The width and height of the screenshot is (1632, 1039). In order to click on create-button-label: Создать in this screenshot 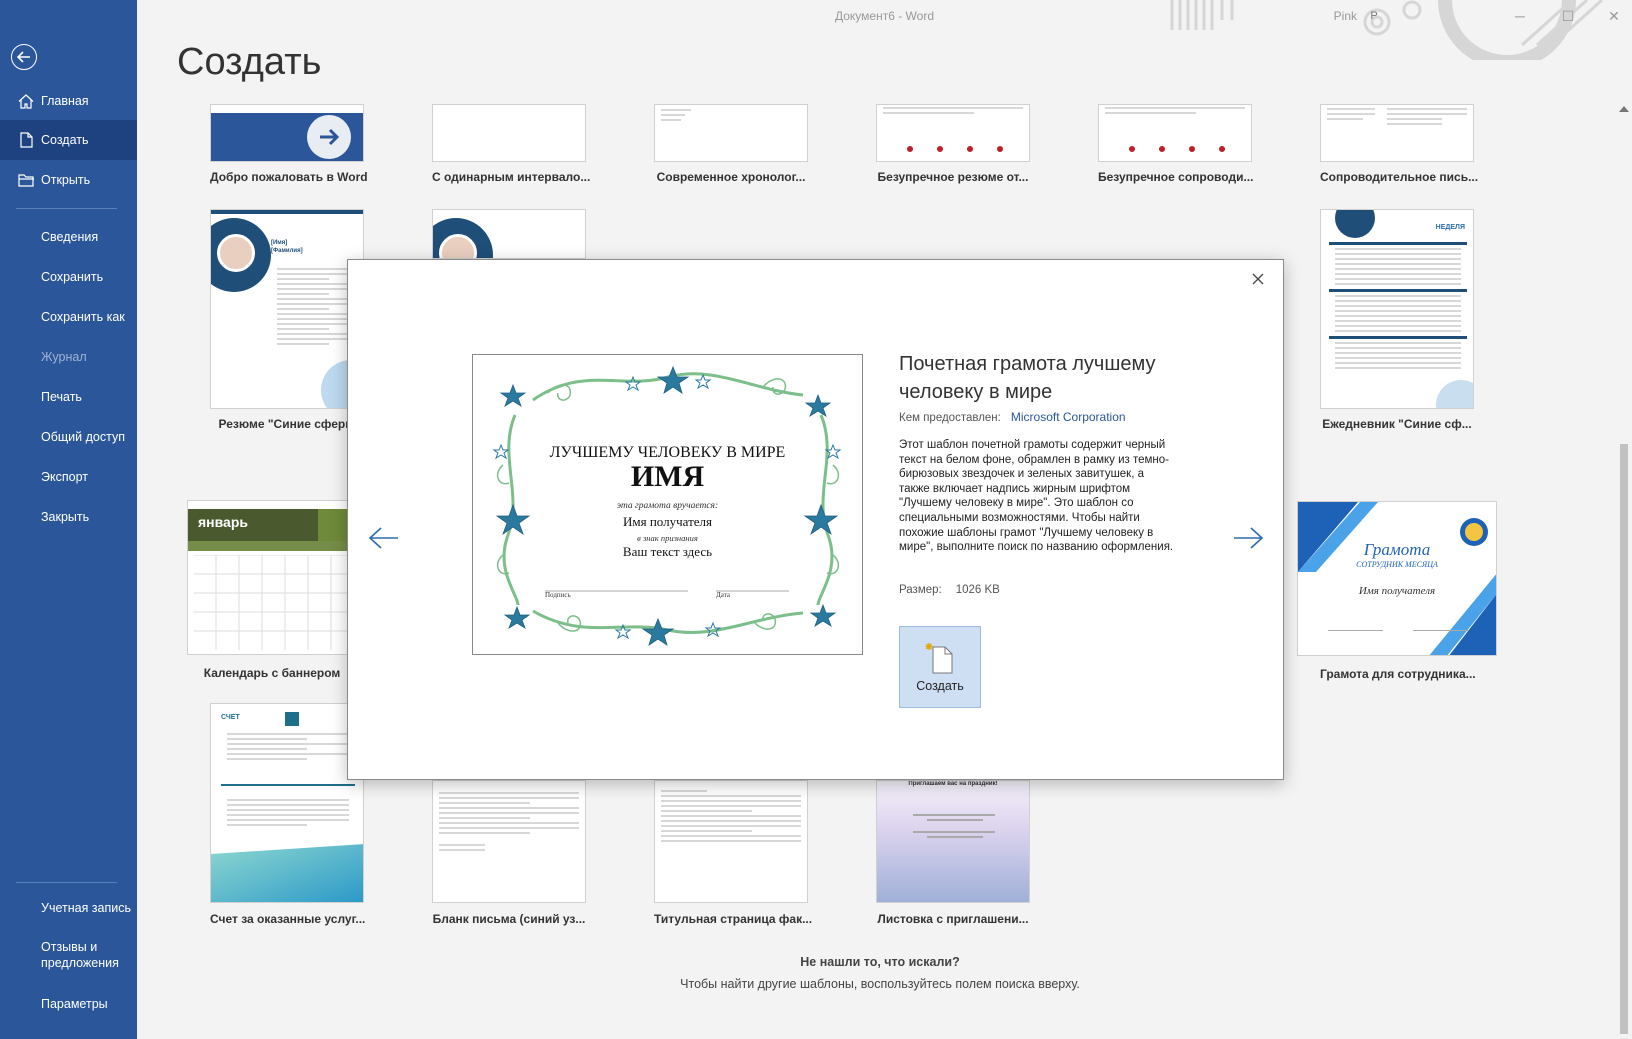, I will do `click(940, 686)`.